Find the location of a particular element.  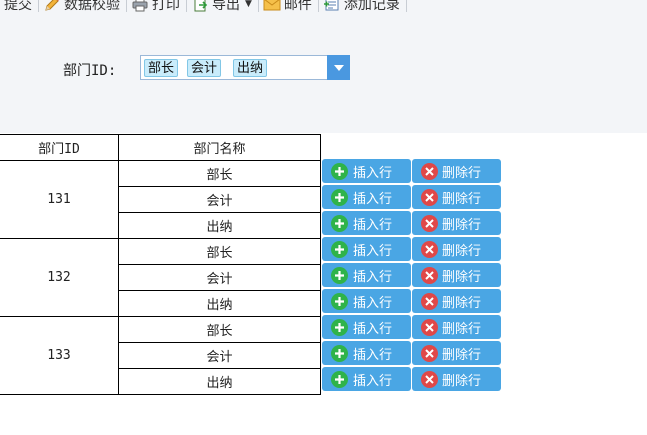

table-row: 131 部长 is located at coordinates (160, 199).